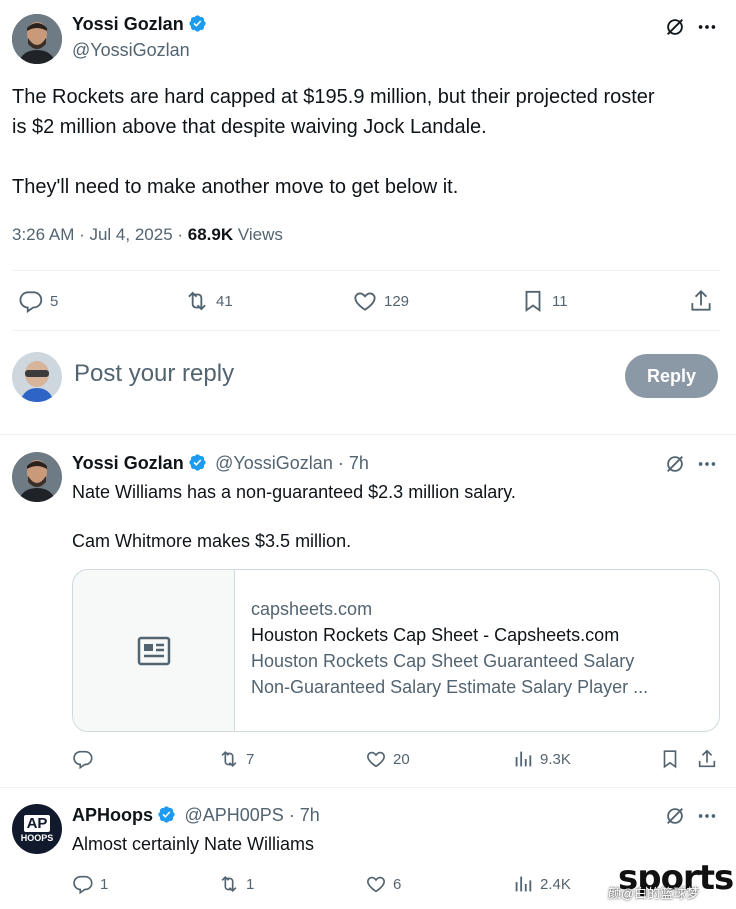 The image size is (736, 909). I want to click on reply-author-name: Yossi Gozlan, so click(128, 463).